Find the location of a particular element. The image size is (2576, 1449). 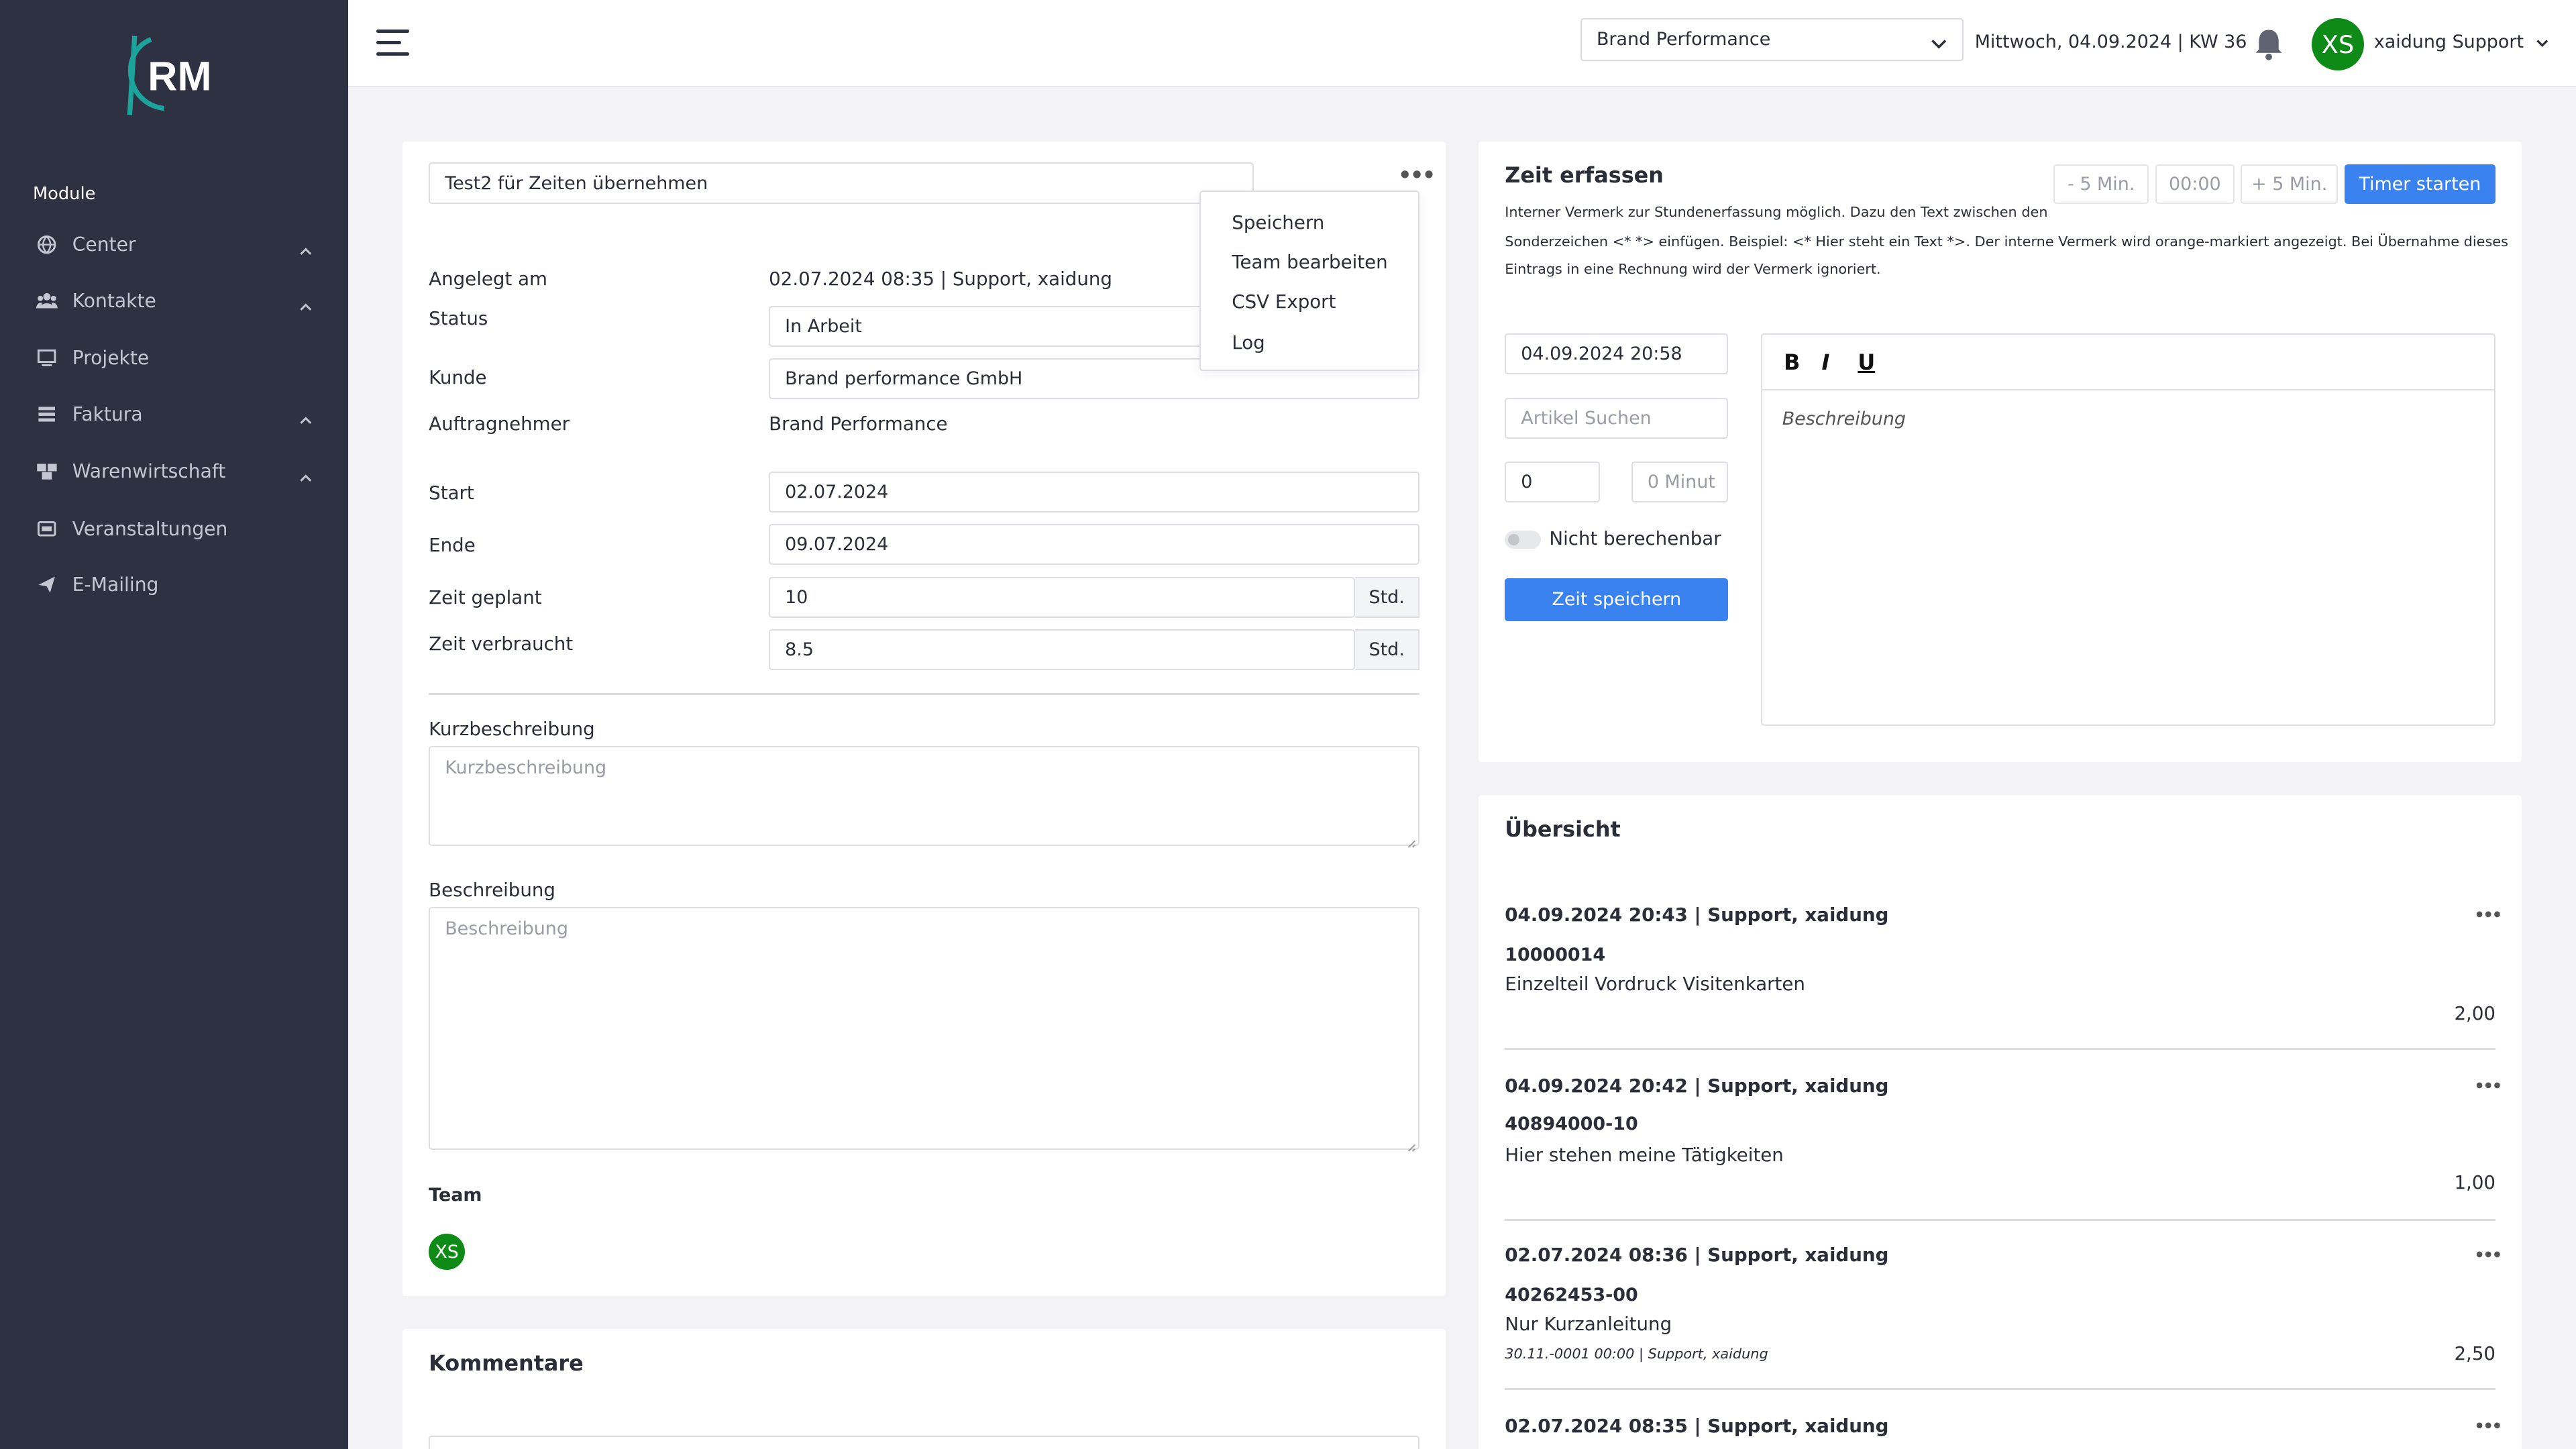

sidebar-item-label: Kontakte is located at coordinates (114, 300).